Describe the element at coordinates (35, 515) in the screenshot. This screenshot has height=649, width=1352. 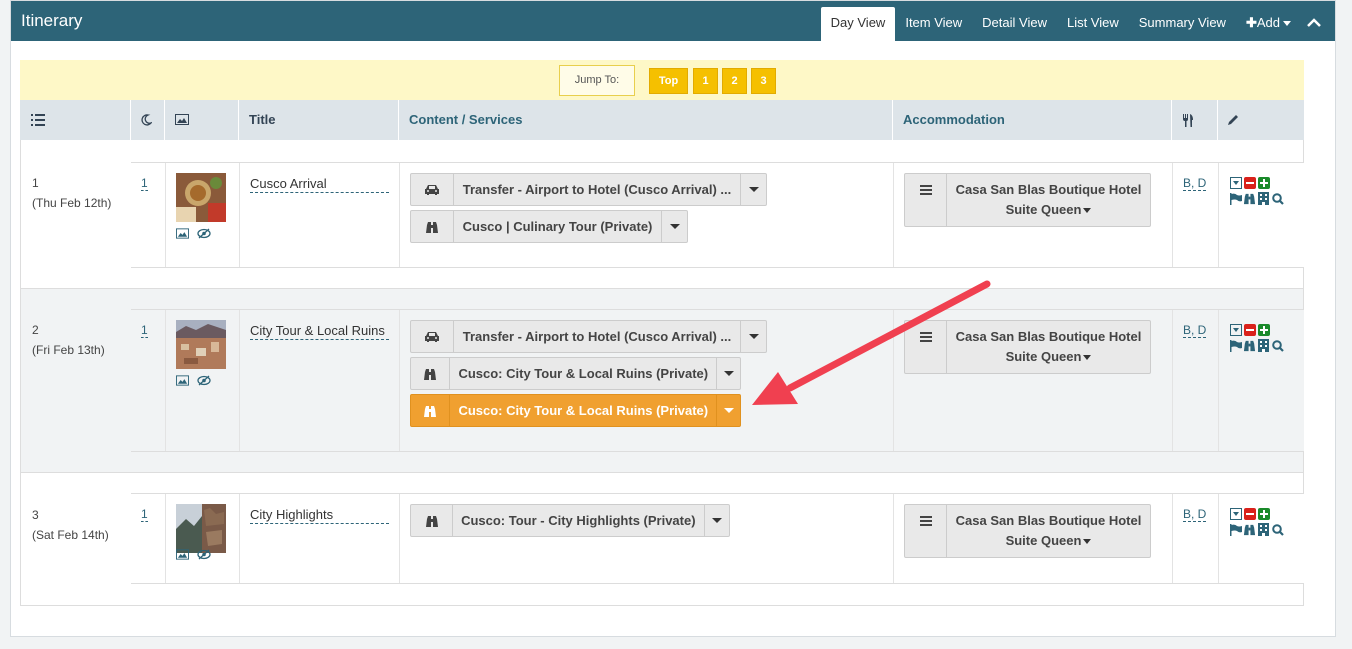
I see `day-number: 3` at that location.